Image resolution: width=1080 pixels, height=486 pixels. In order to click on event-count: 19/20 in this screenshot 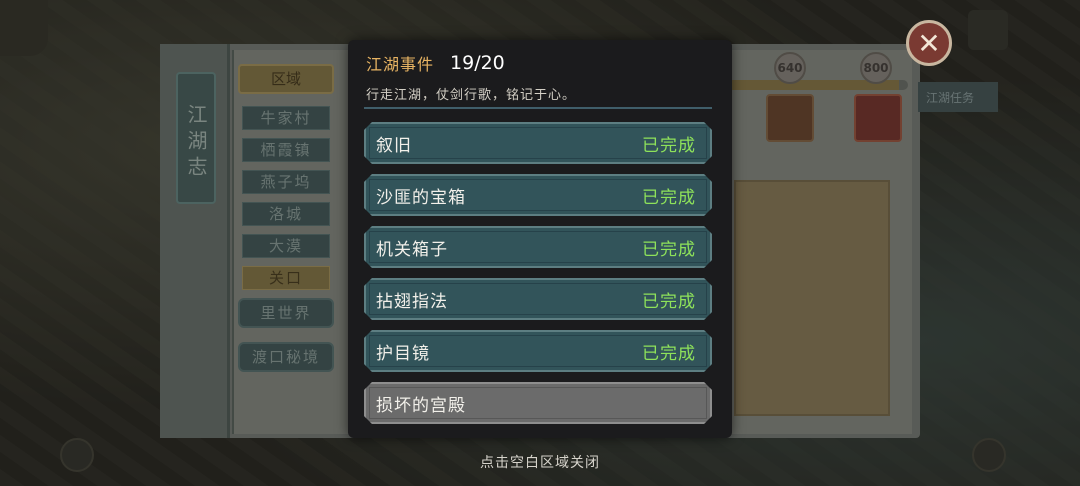, I will do `click(477, 63)`.